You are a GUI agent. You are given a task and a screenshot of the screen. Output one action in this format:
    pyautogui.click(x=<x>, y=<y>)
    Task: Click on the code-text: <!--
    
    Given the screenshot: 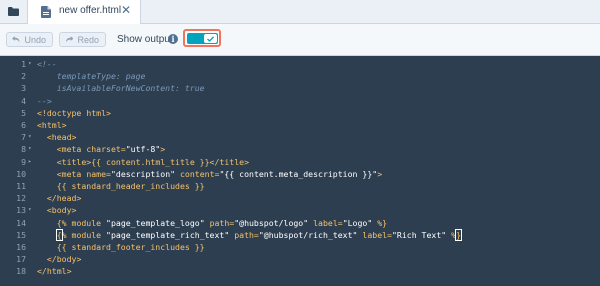 What is the action you would take?
    pyautogui.click(x=47, y=64)
    